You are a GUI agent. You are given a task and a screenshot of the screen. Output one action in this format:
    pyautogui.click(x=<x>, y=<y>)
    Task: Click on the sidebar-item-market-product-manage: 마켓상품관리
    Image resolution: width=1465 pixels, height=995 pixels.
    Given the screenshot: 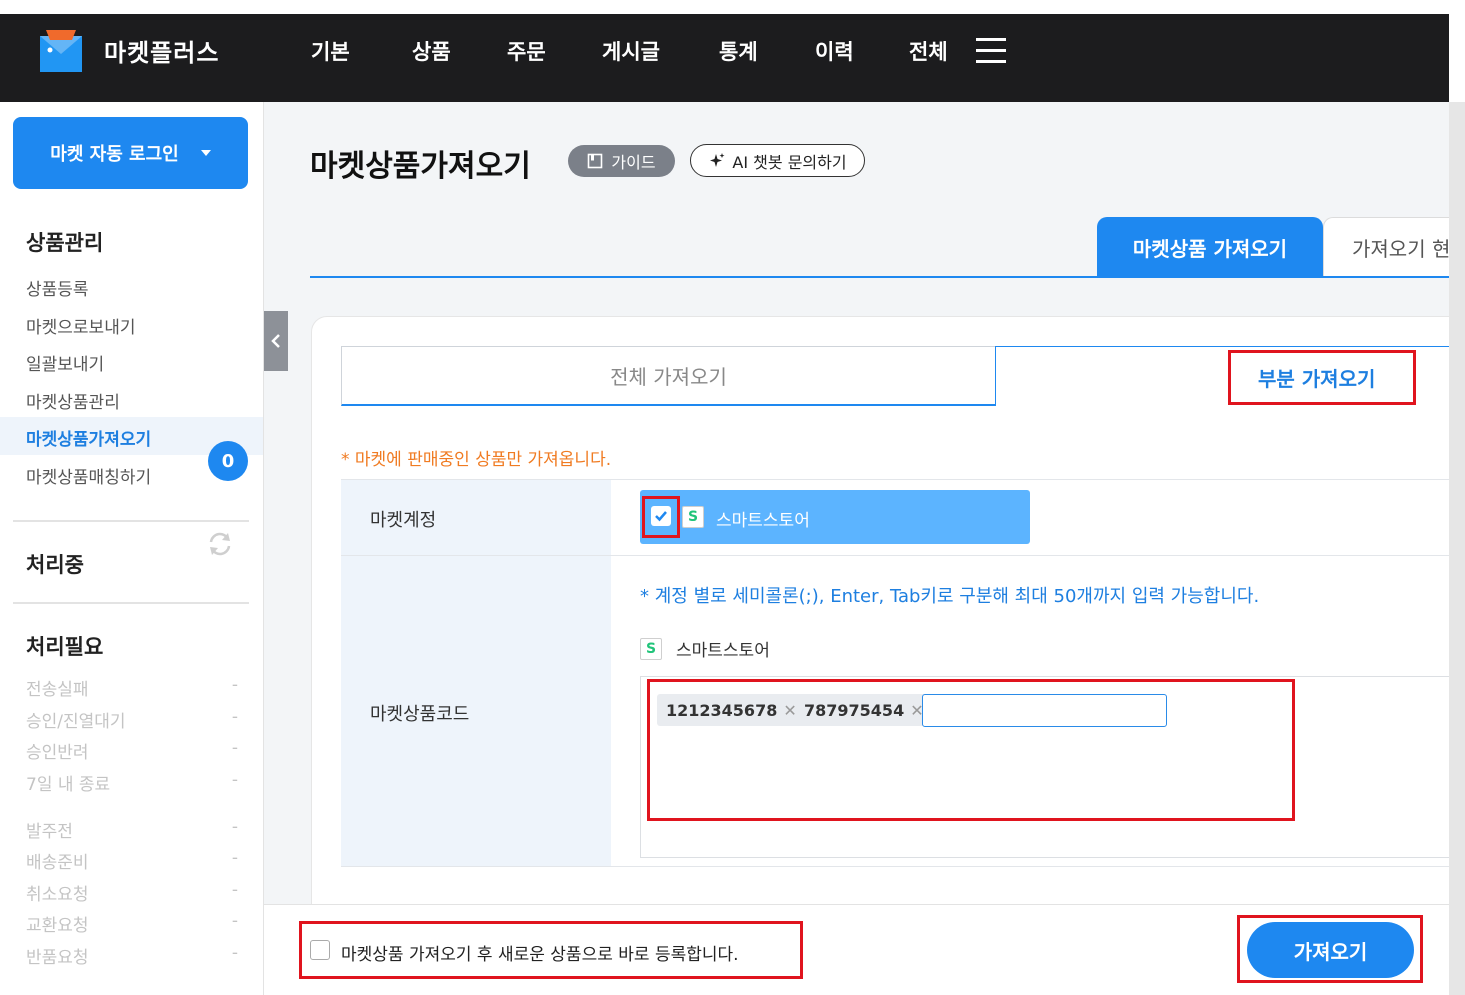 What is the action you would take?
    pyautogui.click(x=73, y=400)
    